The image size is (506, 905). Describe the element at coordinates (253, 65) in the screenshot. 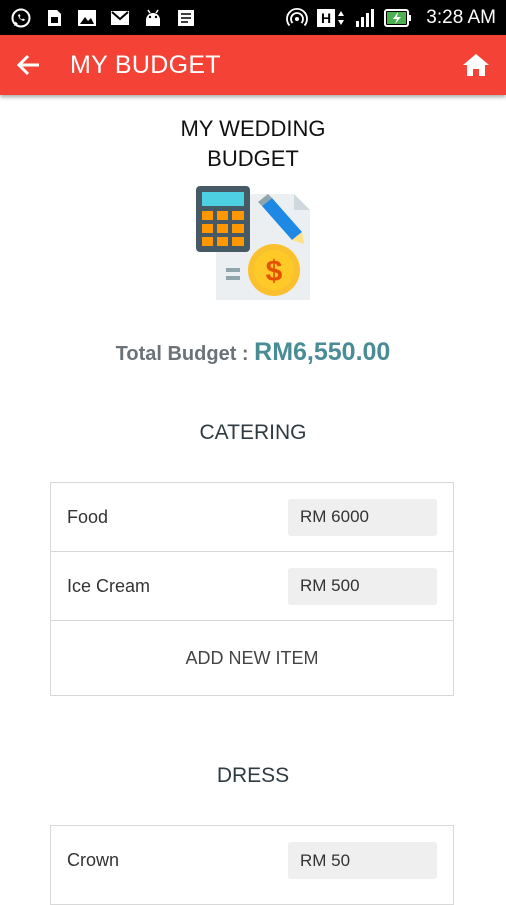

I see `app-bar: MY BUDGET` at that location.